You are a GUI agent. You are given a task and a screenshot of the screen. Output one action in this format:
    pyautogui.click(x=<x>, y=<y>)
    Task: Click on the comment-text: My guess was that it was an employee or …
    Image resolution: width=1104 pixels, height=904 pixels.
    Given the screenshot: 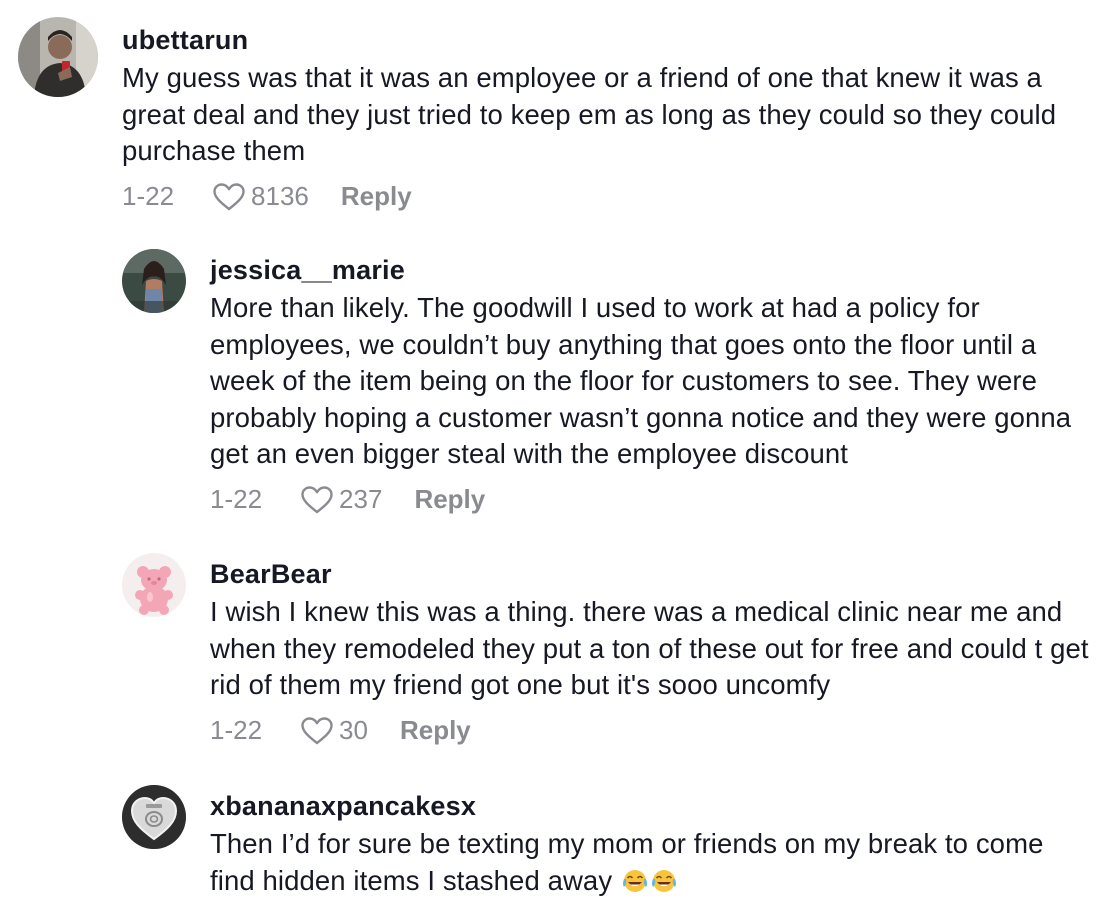 What is the action you would take?
    pyautogui.click(x=589, y=114)
    